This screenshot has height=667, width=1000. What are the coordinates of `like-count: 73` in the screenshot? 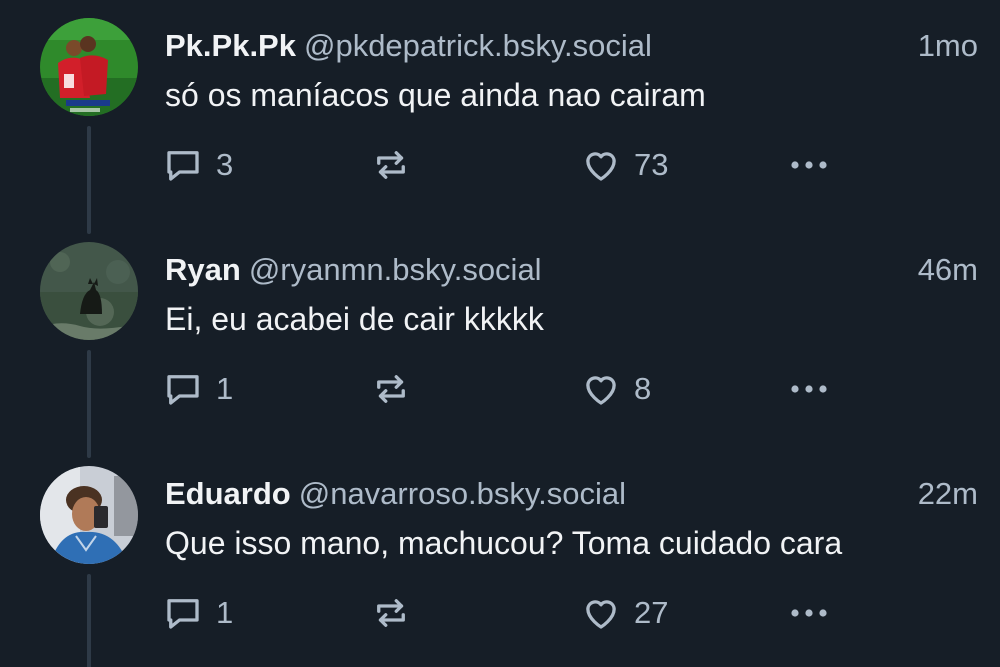 It's located at (651, 164).